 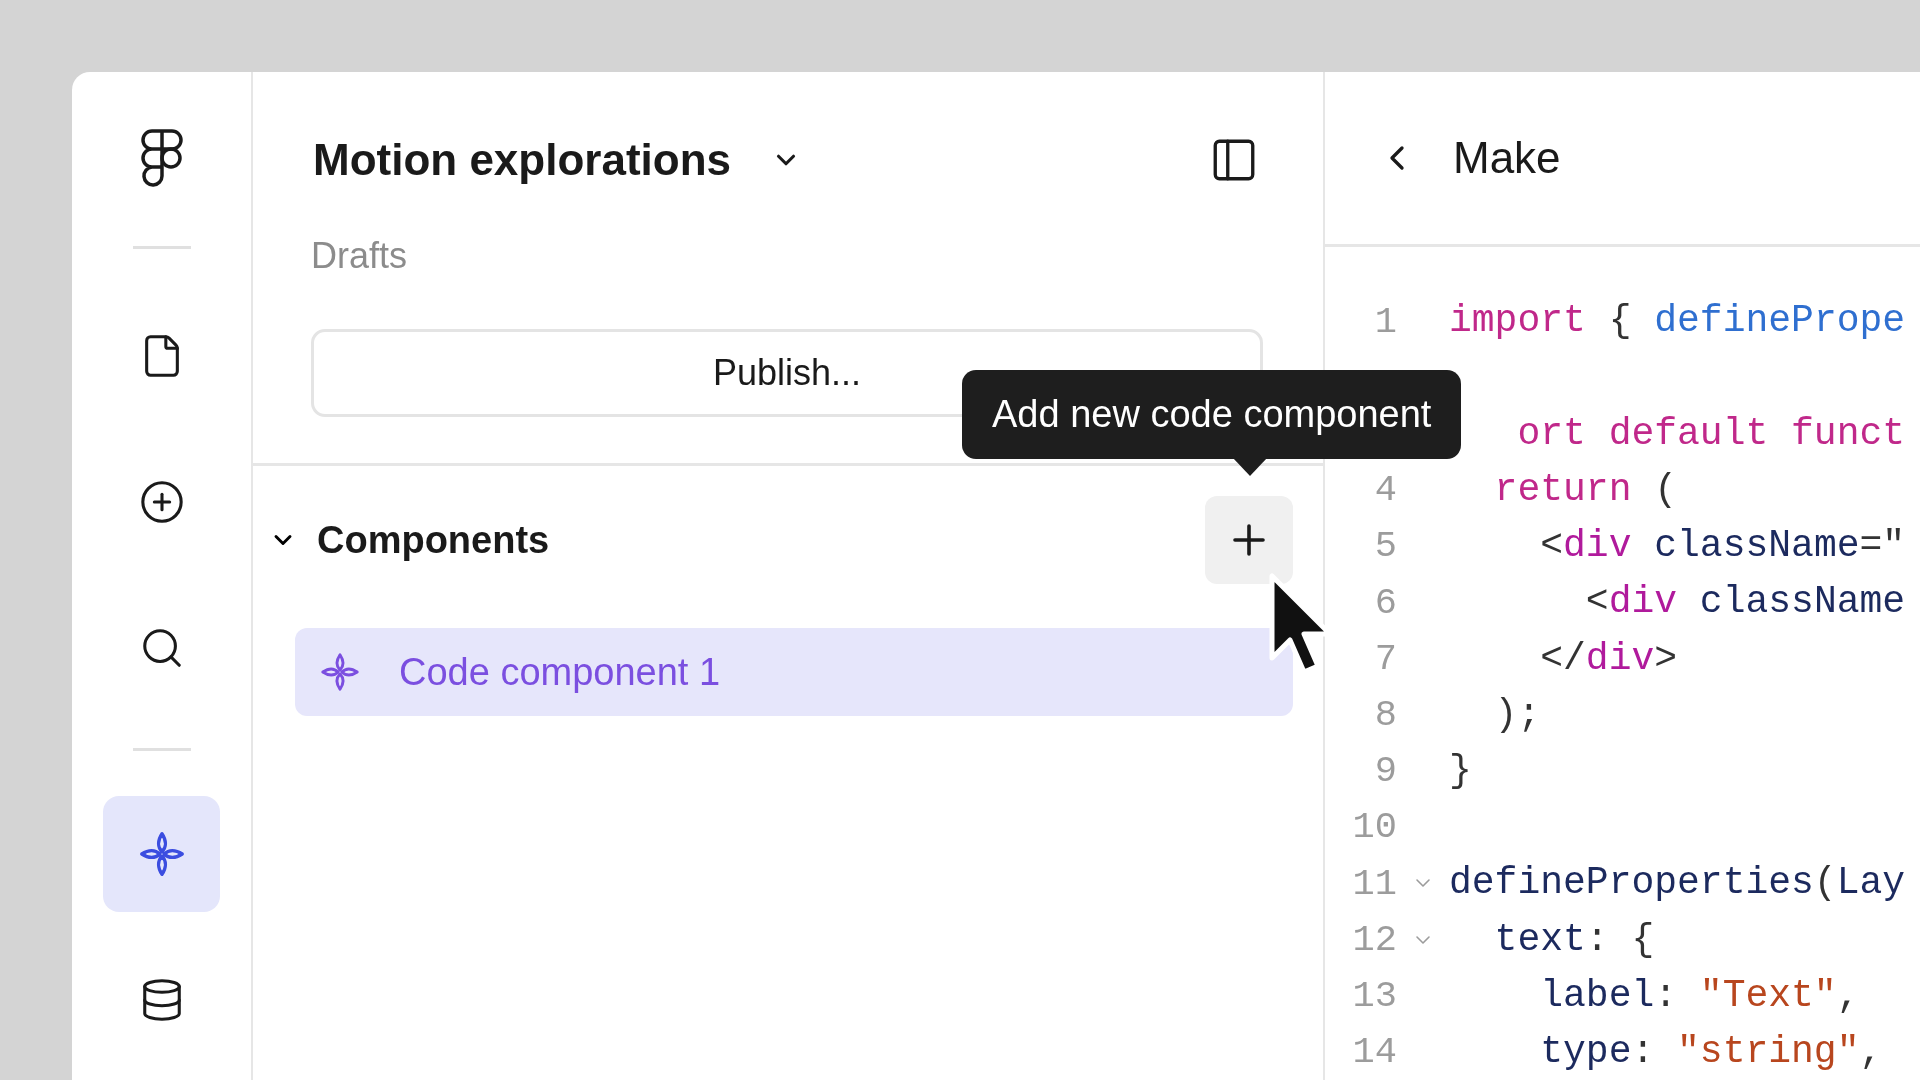 What do you see at coordinates (1250, 467) in the screenshot?
I see `tooltip-pointer-icon` at bounding box center [1250, 467].